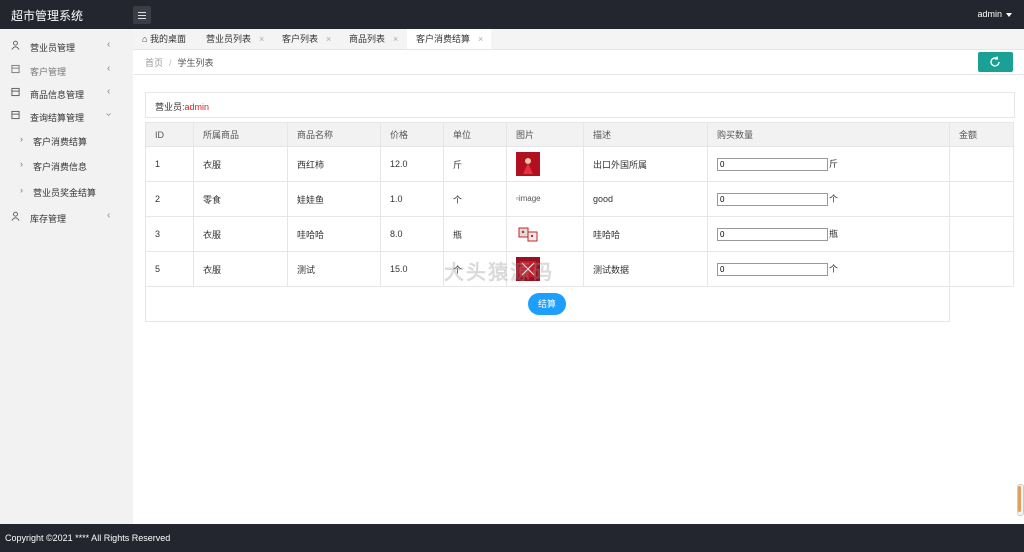 This screenshot has width=1024, height=552. Describe the element at coordinates (21, 190) in the screenshot. I see `chevron-right-icon: ›` at that location.